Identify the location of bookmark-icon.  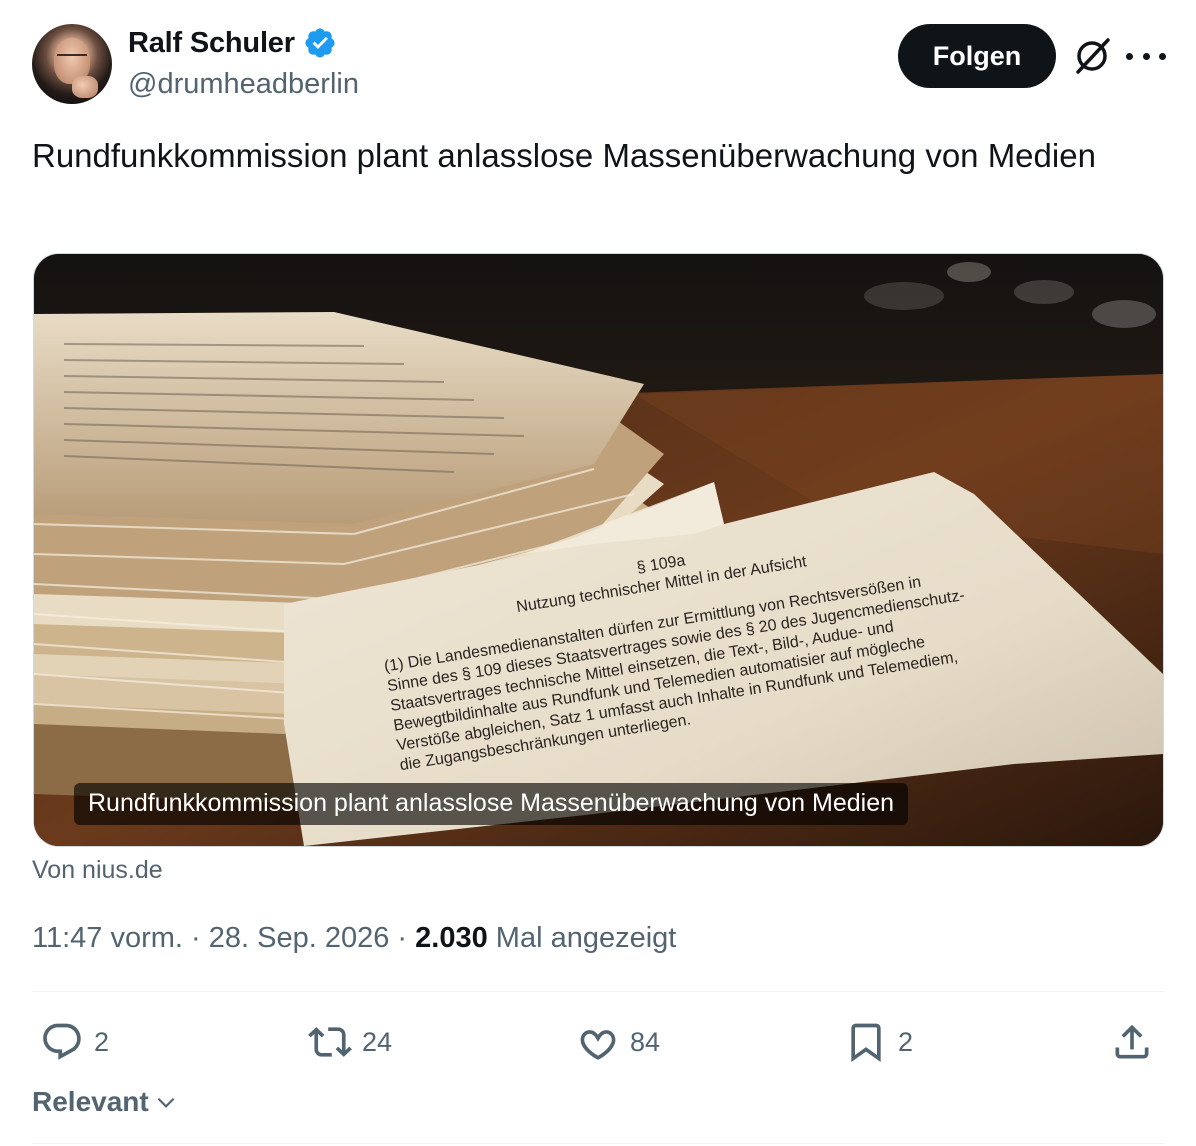
(866, 1043).